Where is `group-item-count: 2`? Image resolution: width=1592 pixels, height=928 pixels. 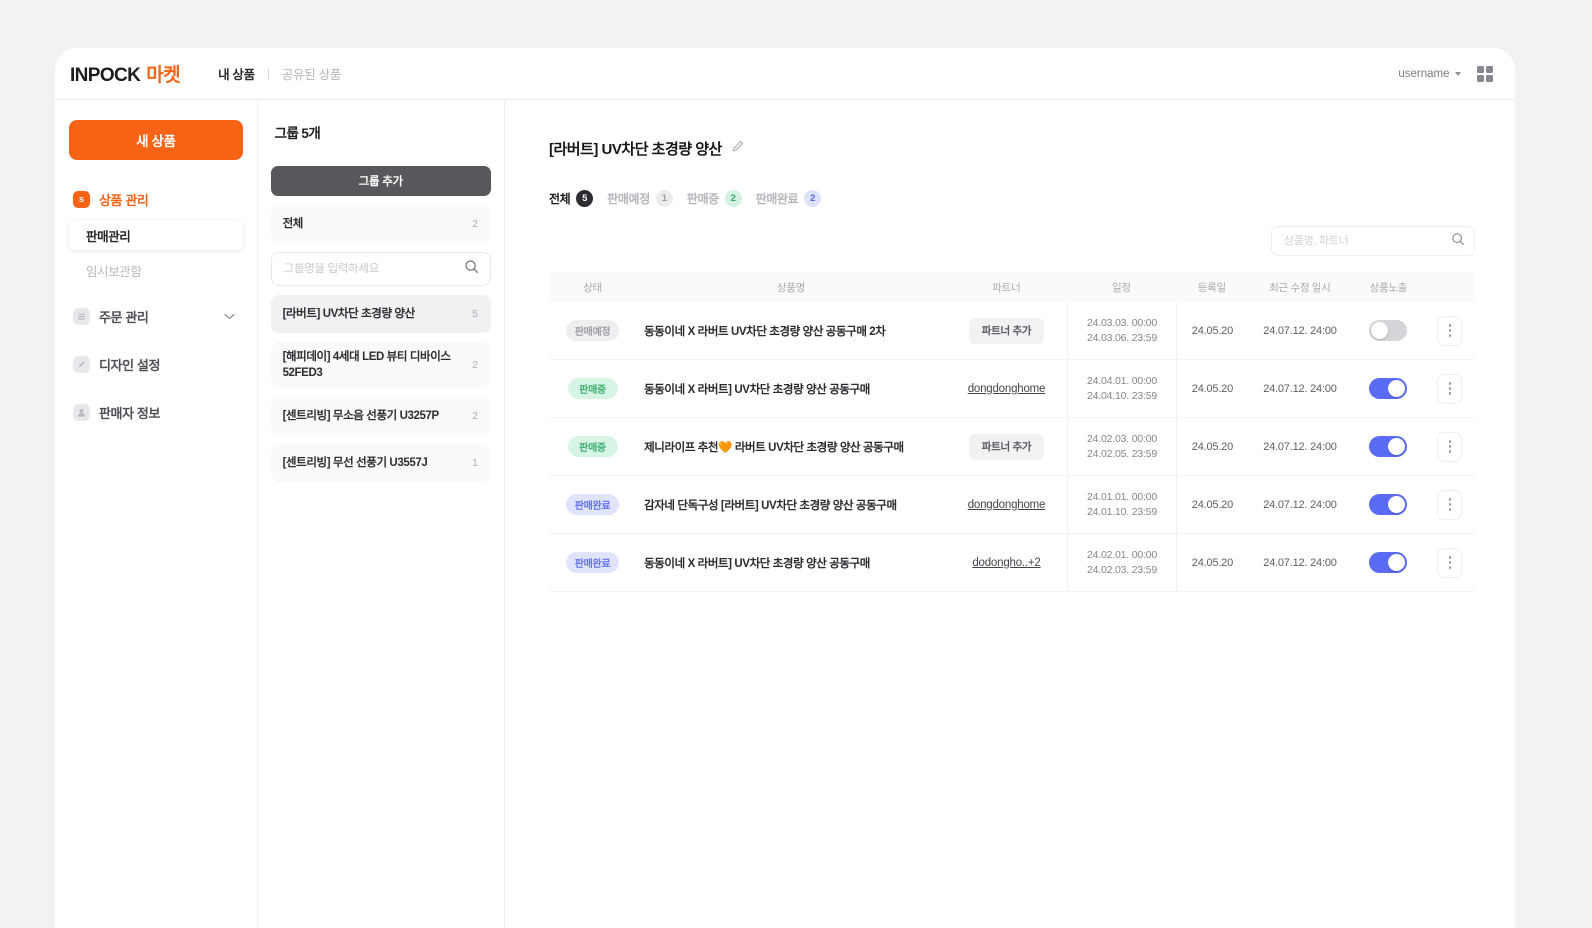
group-item-count: 2 is located at coordinates (475, 365).